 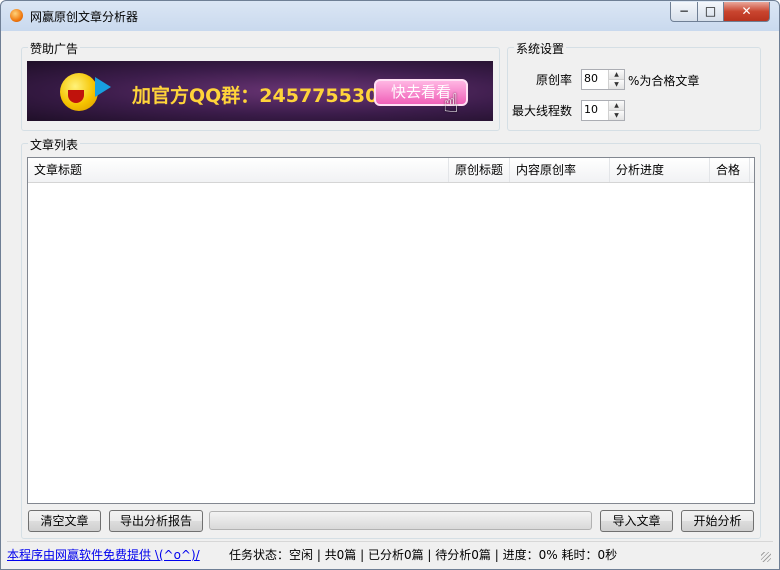 I want to click on column-content-rate: 内容原创率, so click(x=560, y=170).